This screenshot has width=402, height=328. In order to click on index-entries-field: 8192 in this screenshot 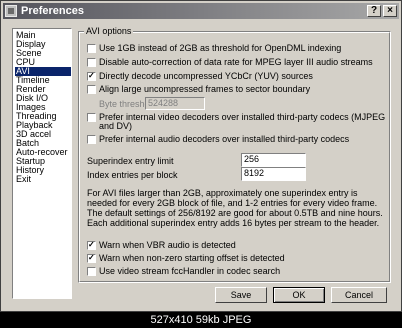, I will do `click(273, 174)`.